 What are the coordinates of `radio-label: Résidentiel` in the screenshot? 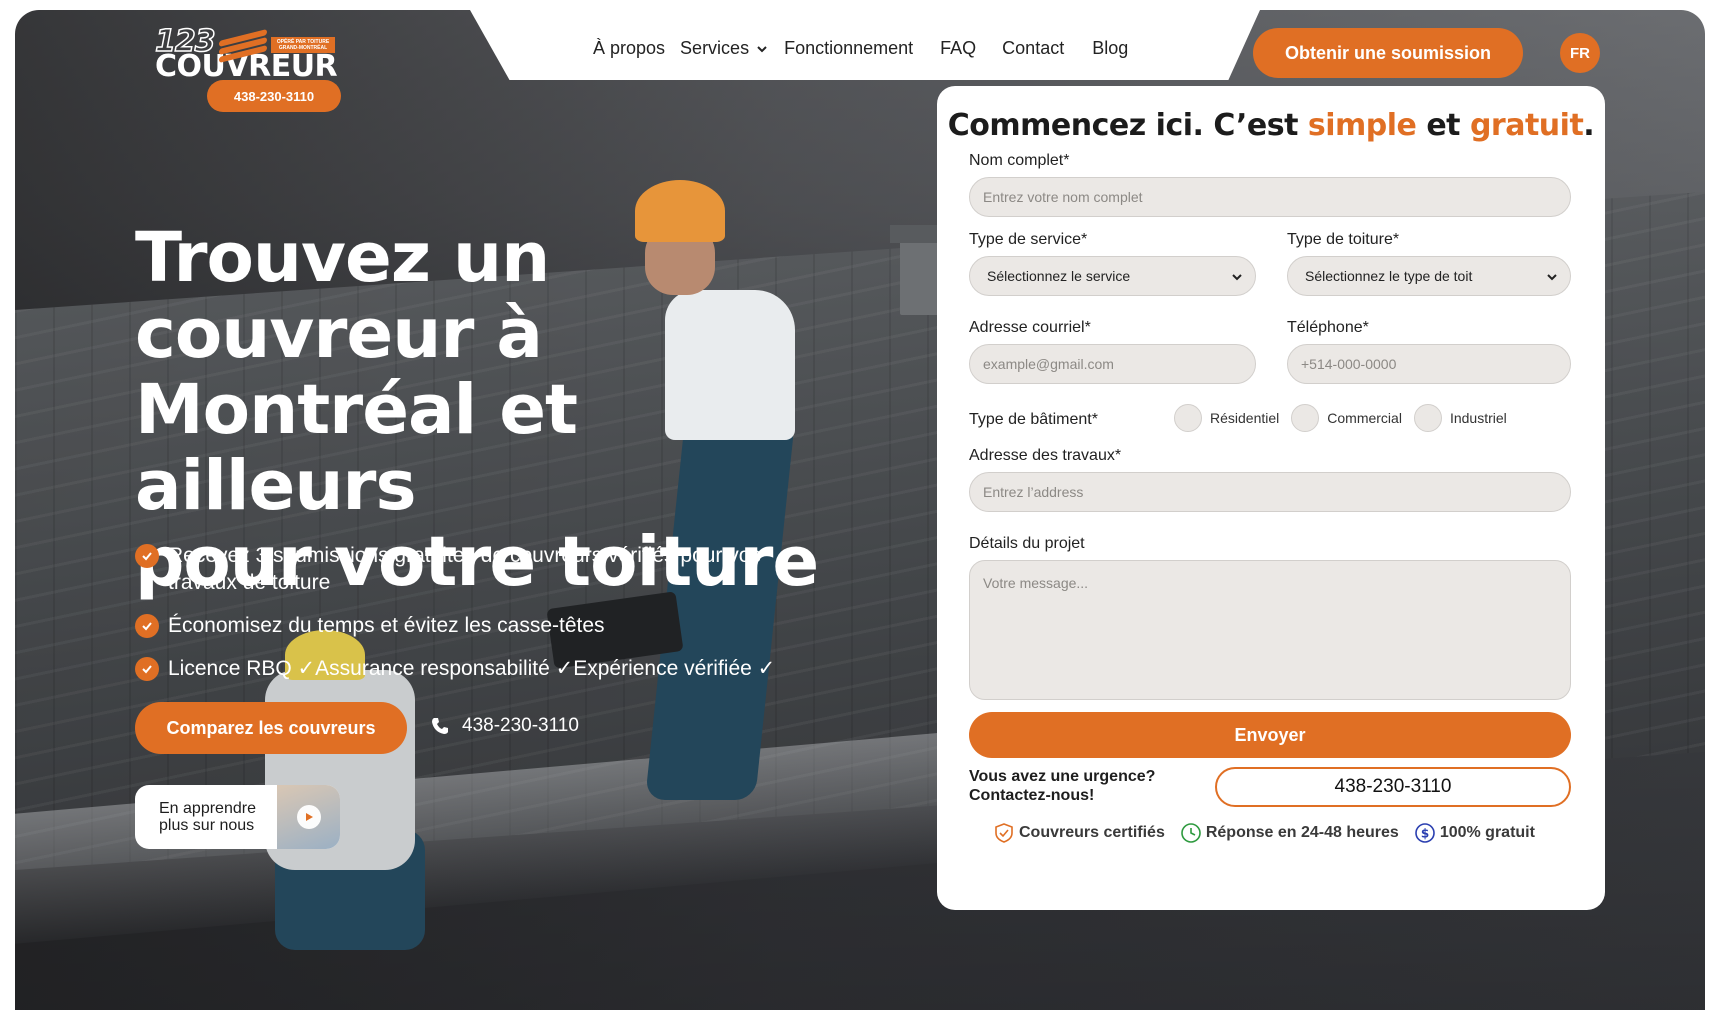 It's located at (1245, 418).